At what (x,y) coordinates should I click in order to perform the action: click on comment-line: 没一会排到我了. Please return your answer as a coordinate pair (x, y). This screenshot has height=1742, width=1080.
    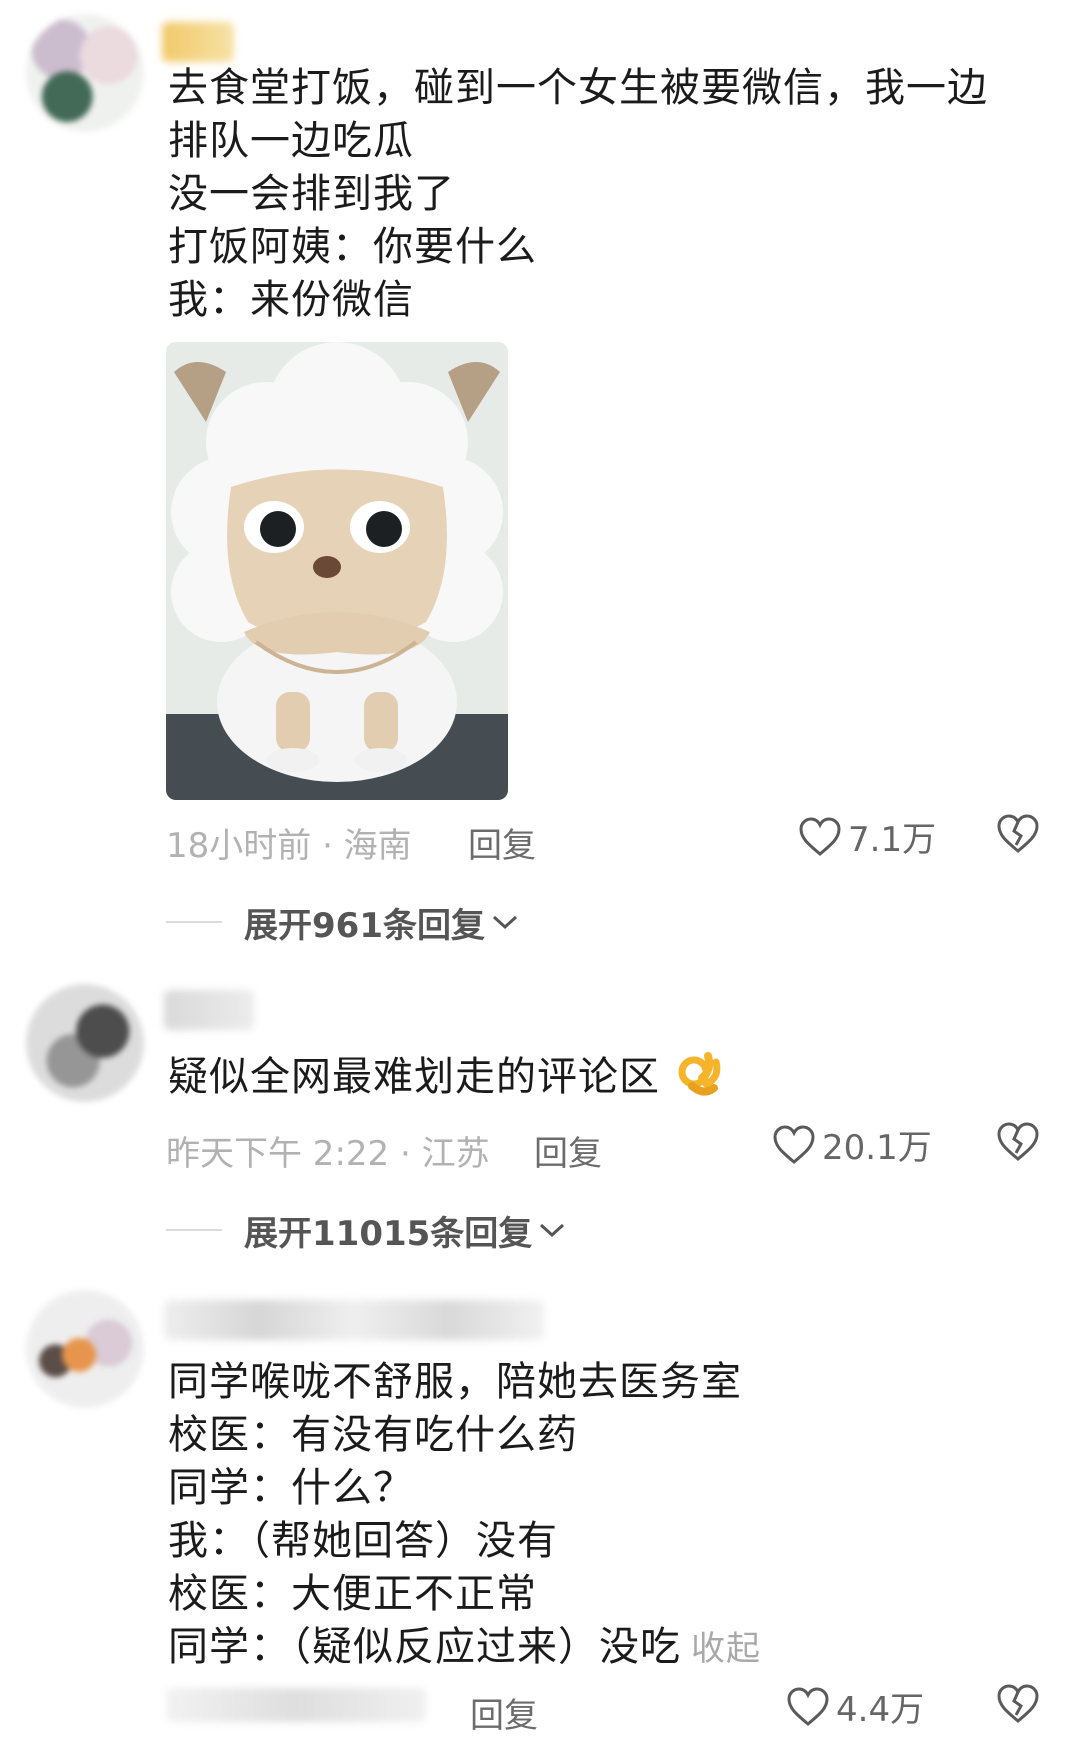
    Looking at the image, I should click on (311, 194).